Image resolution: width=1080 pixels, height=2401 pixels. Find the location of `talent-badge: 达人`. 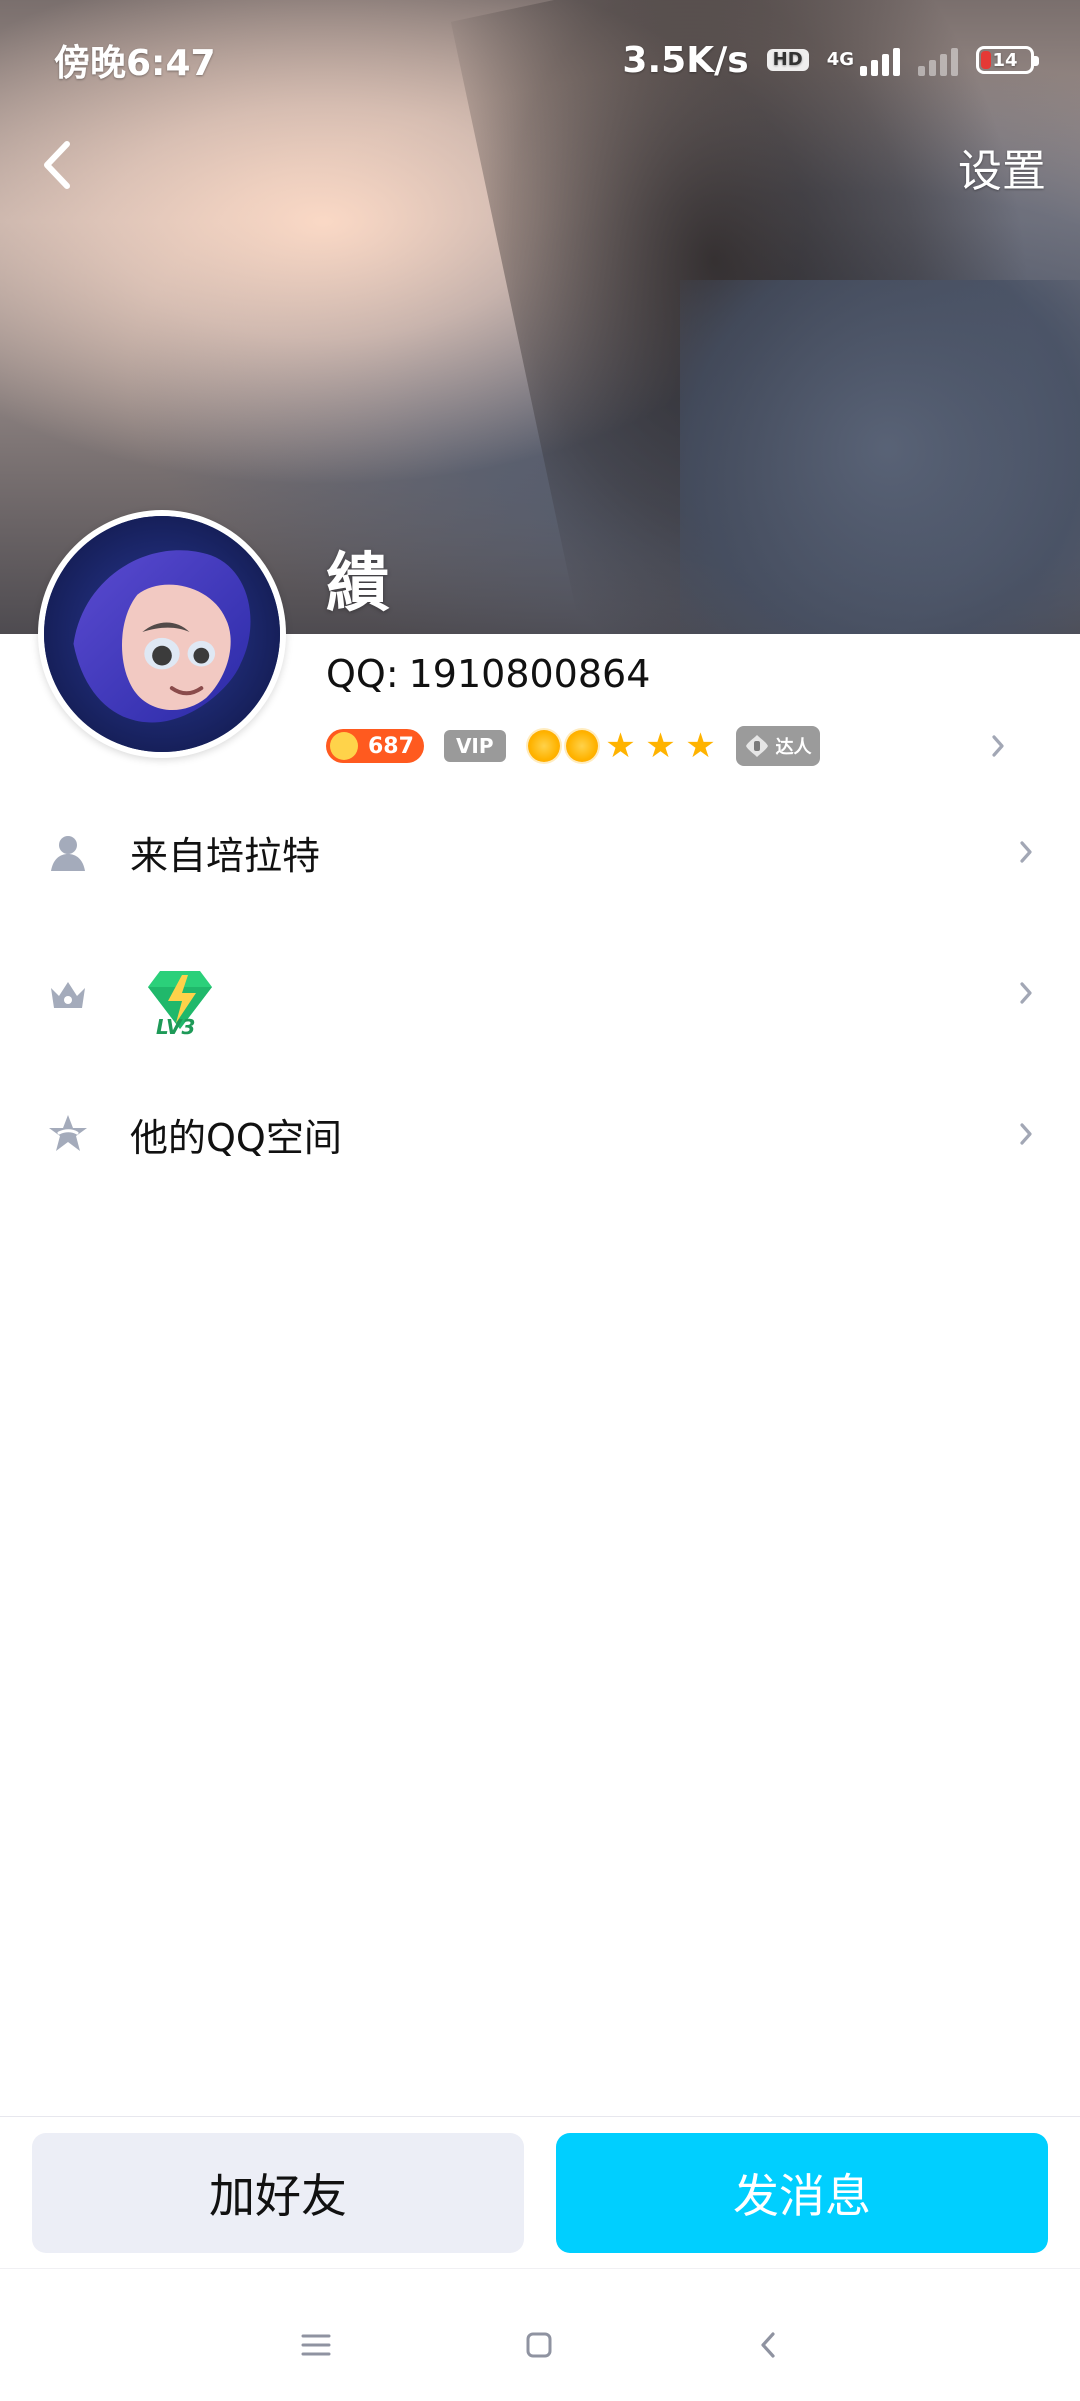

talent-badge: 达人 is located at coordinates (777, 746).